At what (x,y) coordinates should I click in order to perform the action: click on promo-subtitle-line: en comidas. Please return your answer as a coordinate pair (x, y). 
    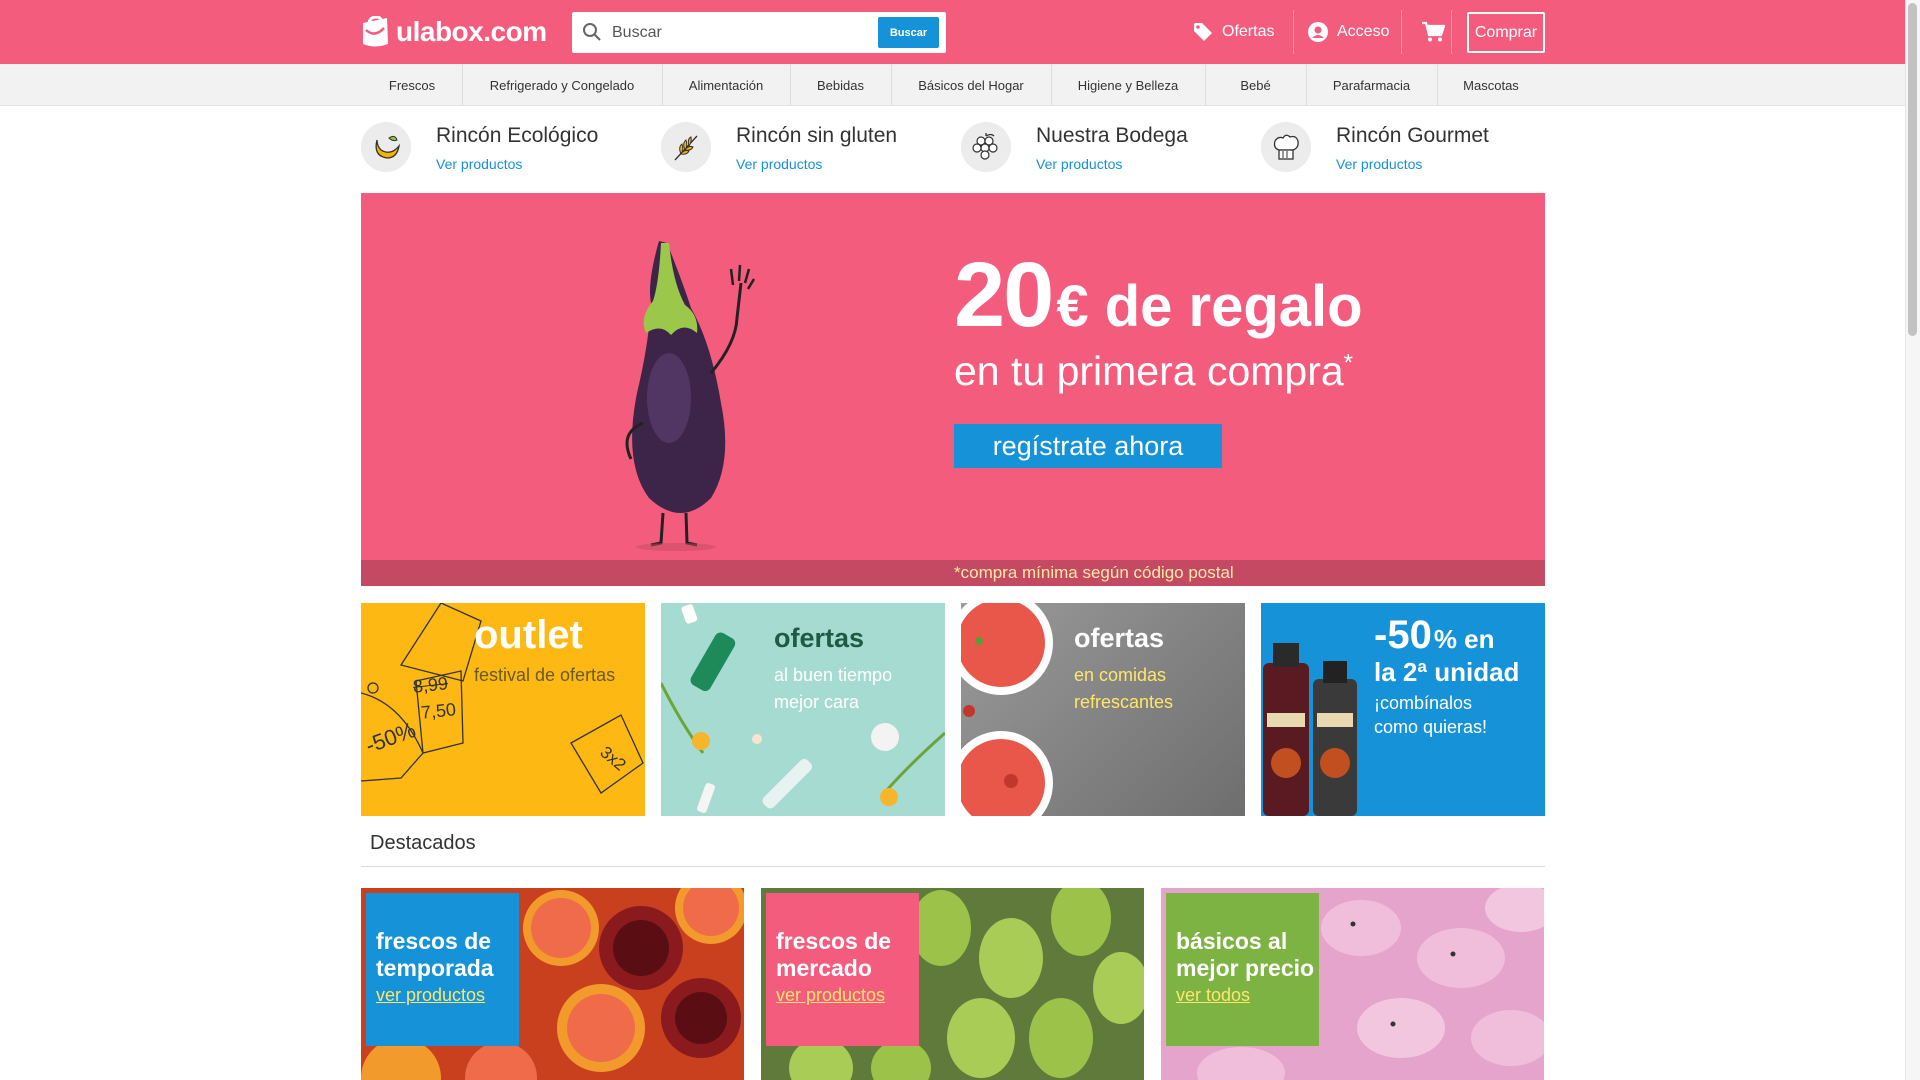
    Looking at the image, I should click on (1120, 675).